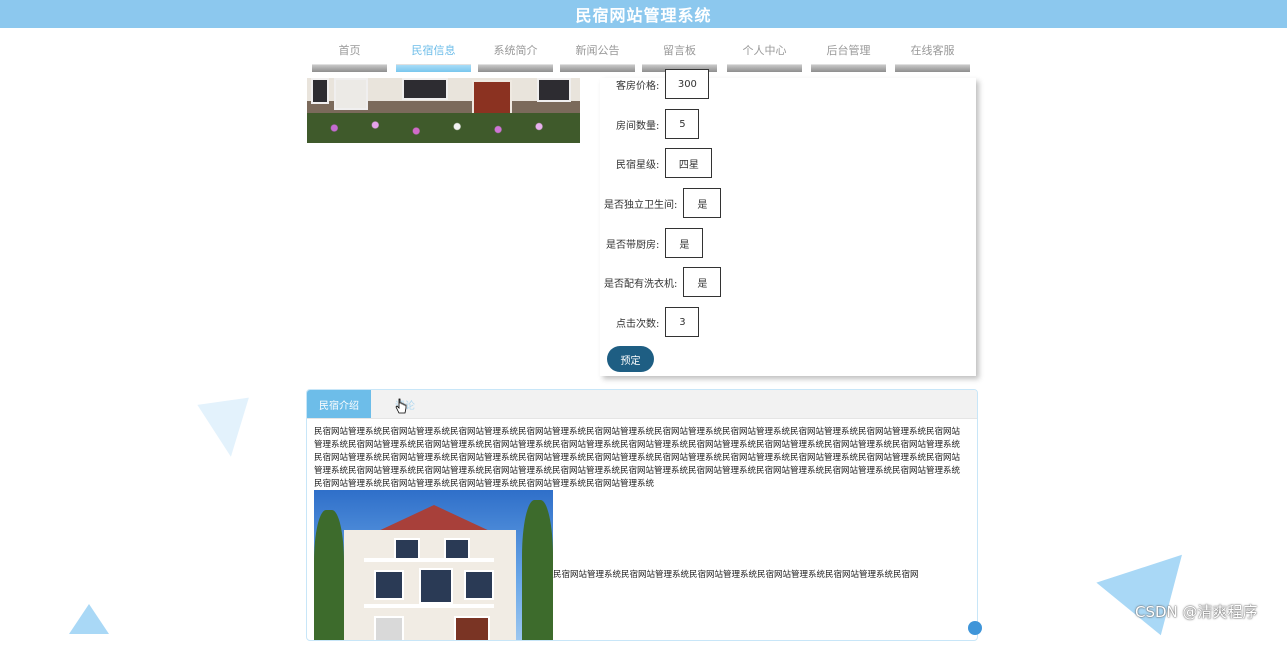 Image resolution: width=1287 pixels, height=649 pixels. I want to click on hand-cursor-icon, so click(401, 406).